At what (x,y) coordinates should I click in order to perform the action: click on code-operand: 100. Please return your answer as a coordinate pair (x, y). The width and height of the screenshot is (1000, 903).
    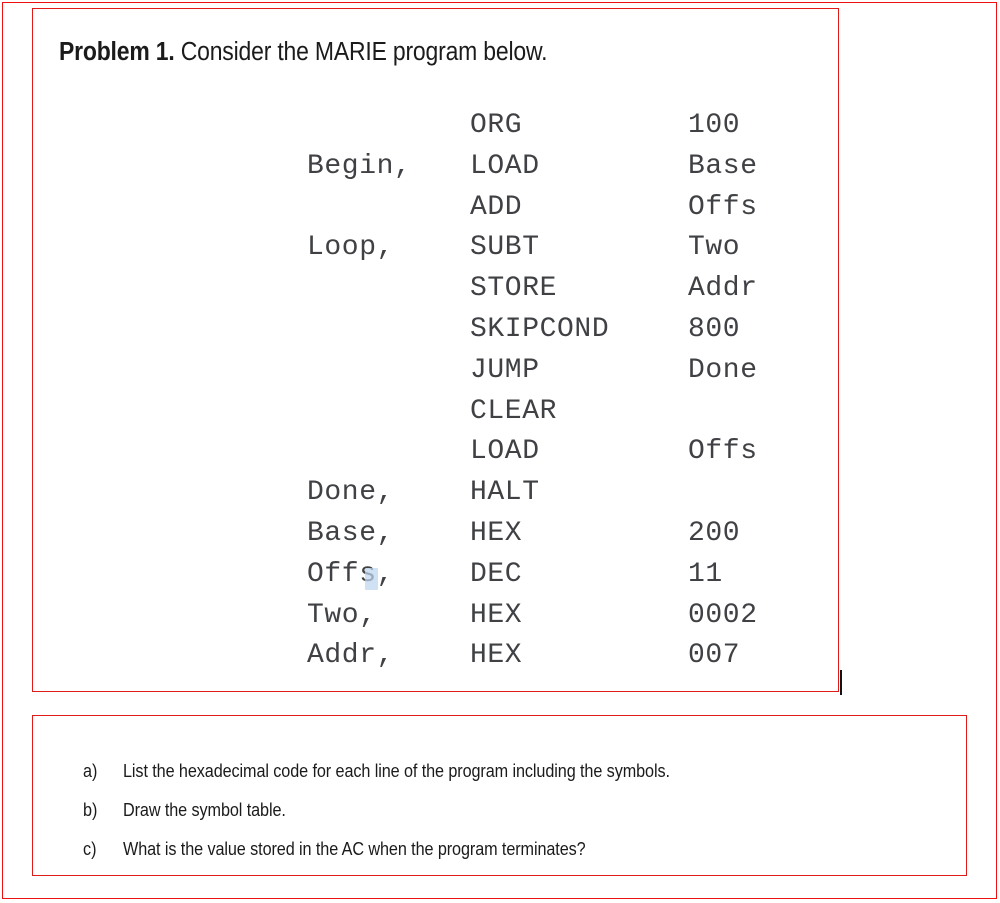
    Looking at the image, I should click on (714, 125).